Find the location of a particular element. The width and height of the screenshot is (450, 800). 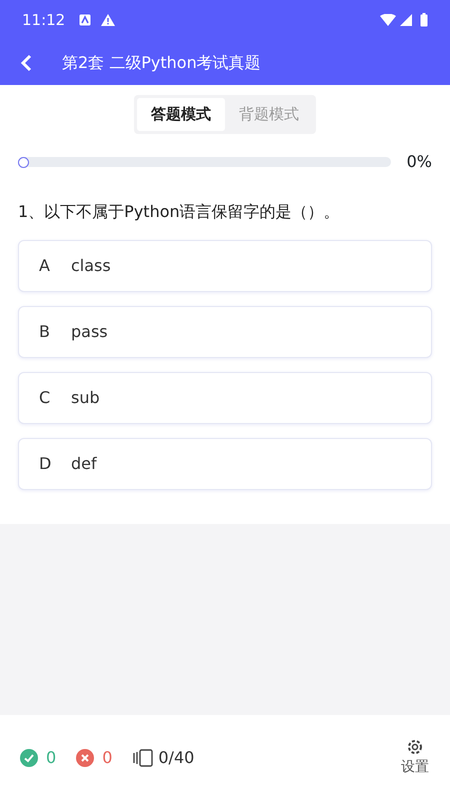

gear-icon is located at coordinates (415, 747).